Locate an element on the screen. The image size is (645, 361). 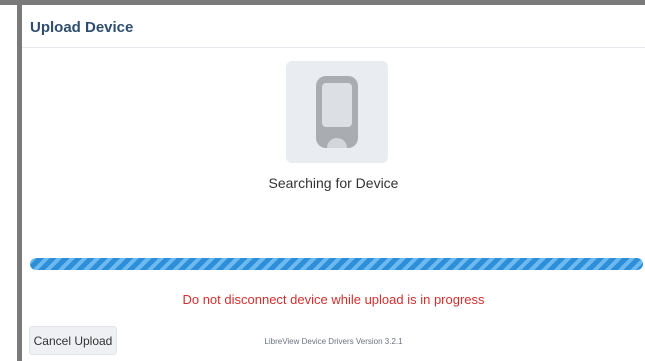
upload-progress-bar is located at coordinates (336, 264).